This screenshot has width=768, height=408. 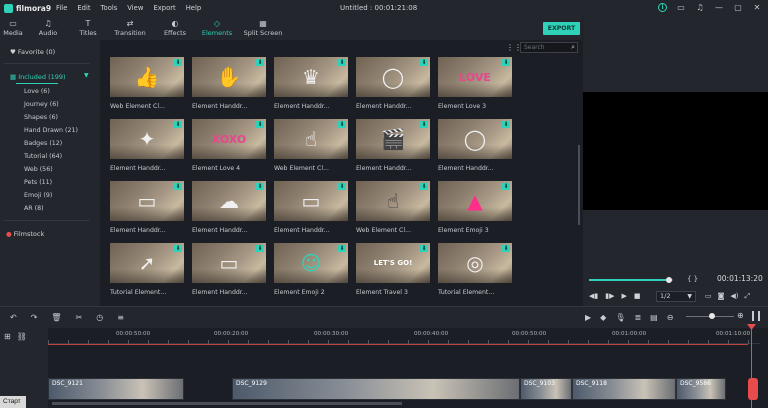 What do you see at coordinates (561, 28) in the screenshot?
I see `export-button: EXPORT` at bounding box center [561, 28].